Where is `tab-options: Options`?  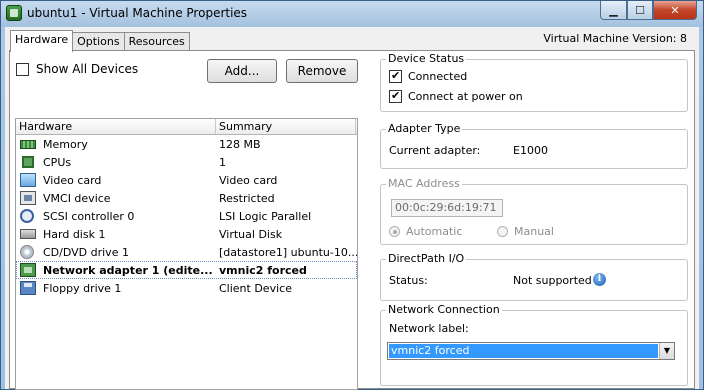
tab-options: Options is located at coordinates (98, 42).